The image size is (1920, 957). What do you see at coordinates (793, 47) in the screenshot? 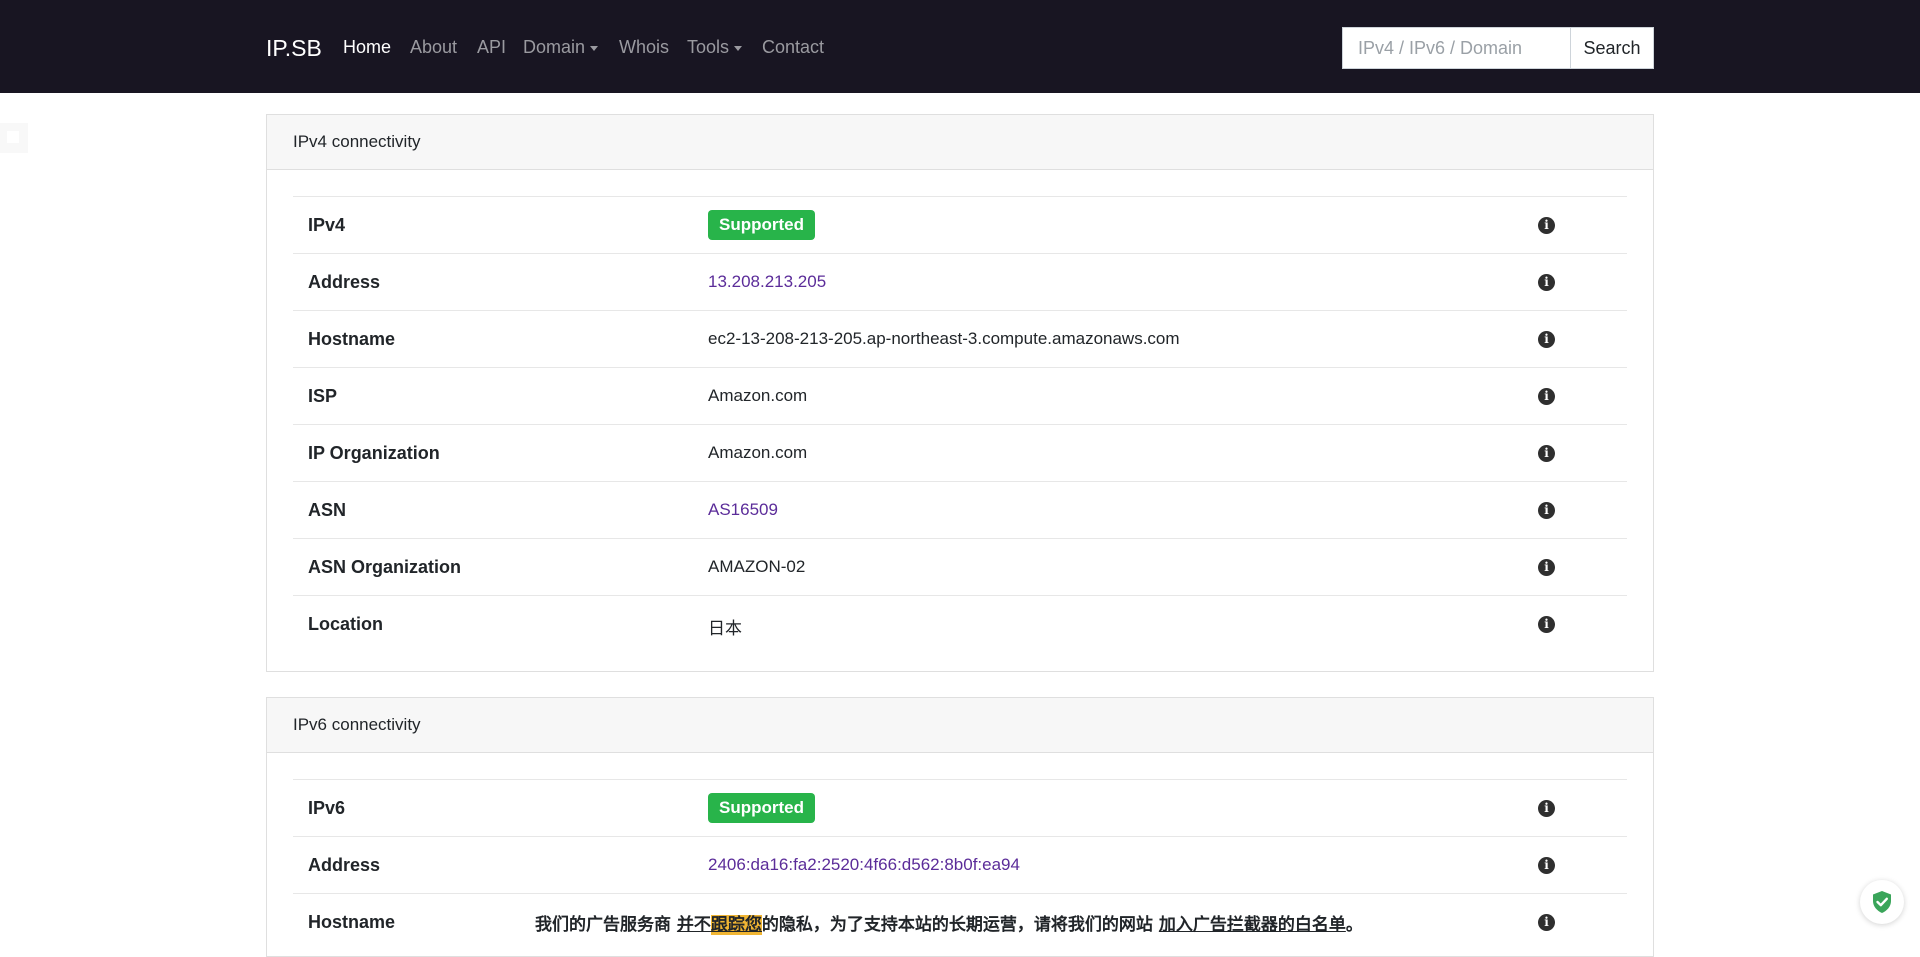
I see `nav-contact: Contact` at bounding box center [793, 47].